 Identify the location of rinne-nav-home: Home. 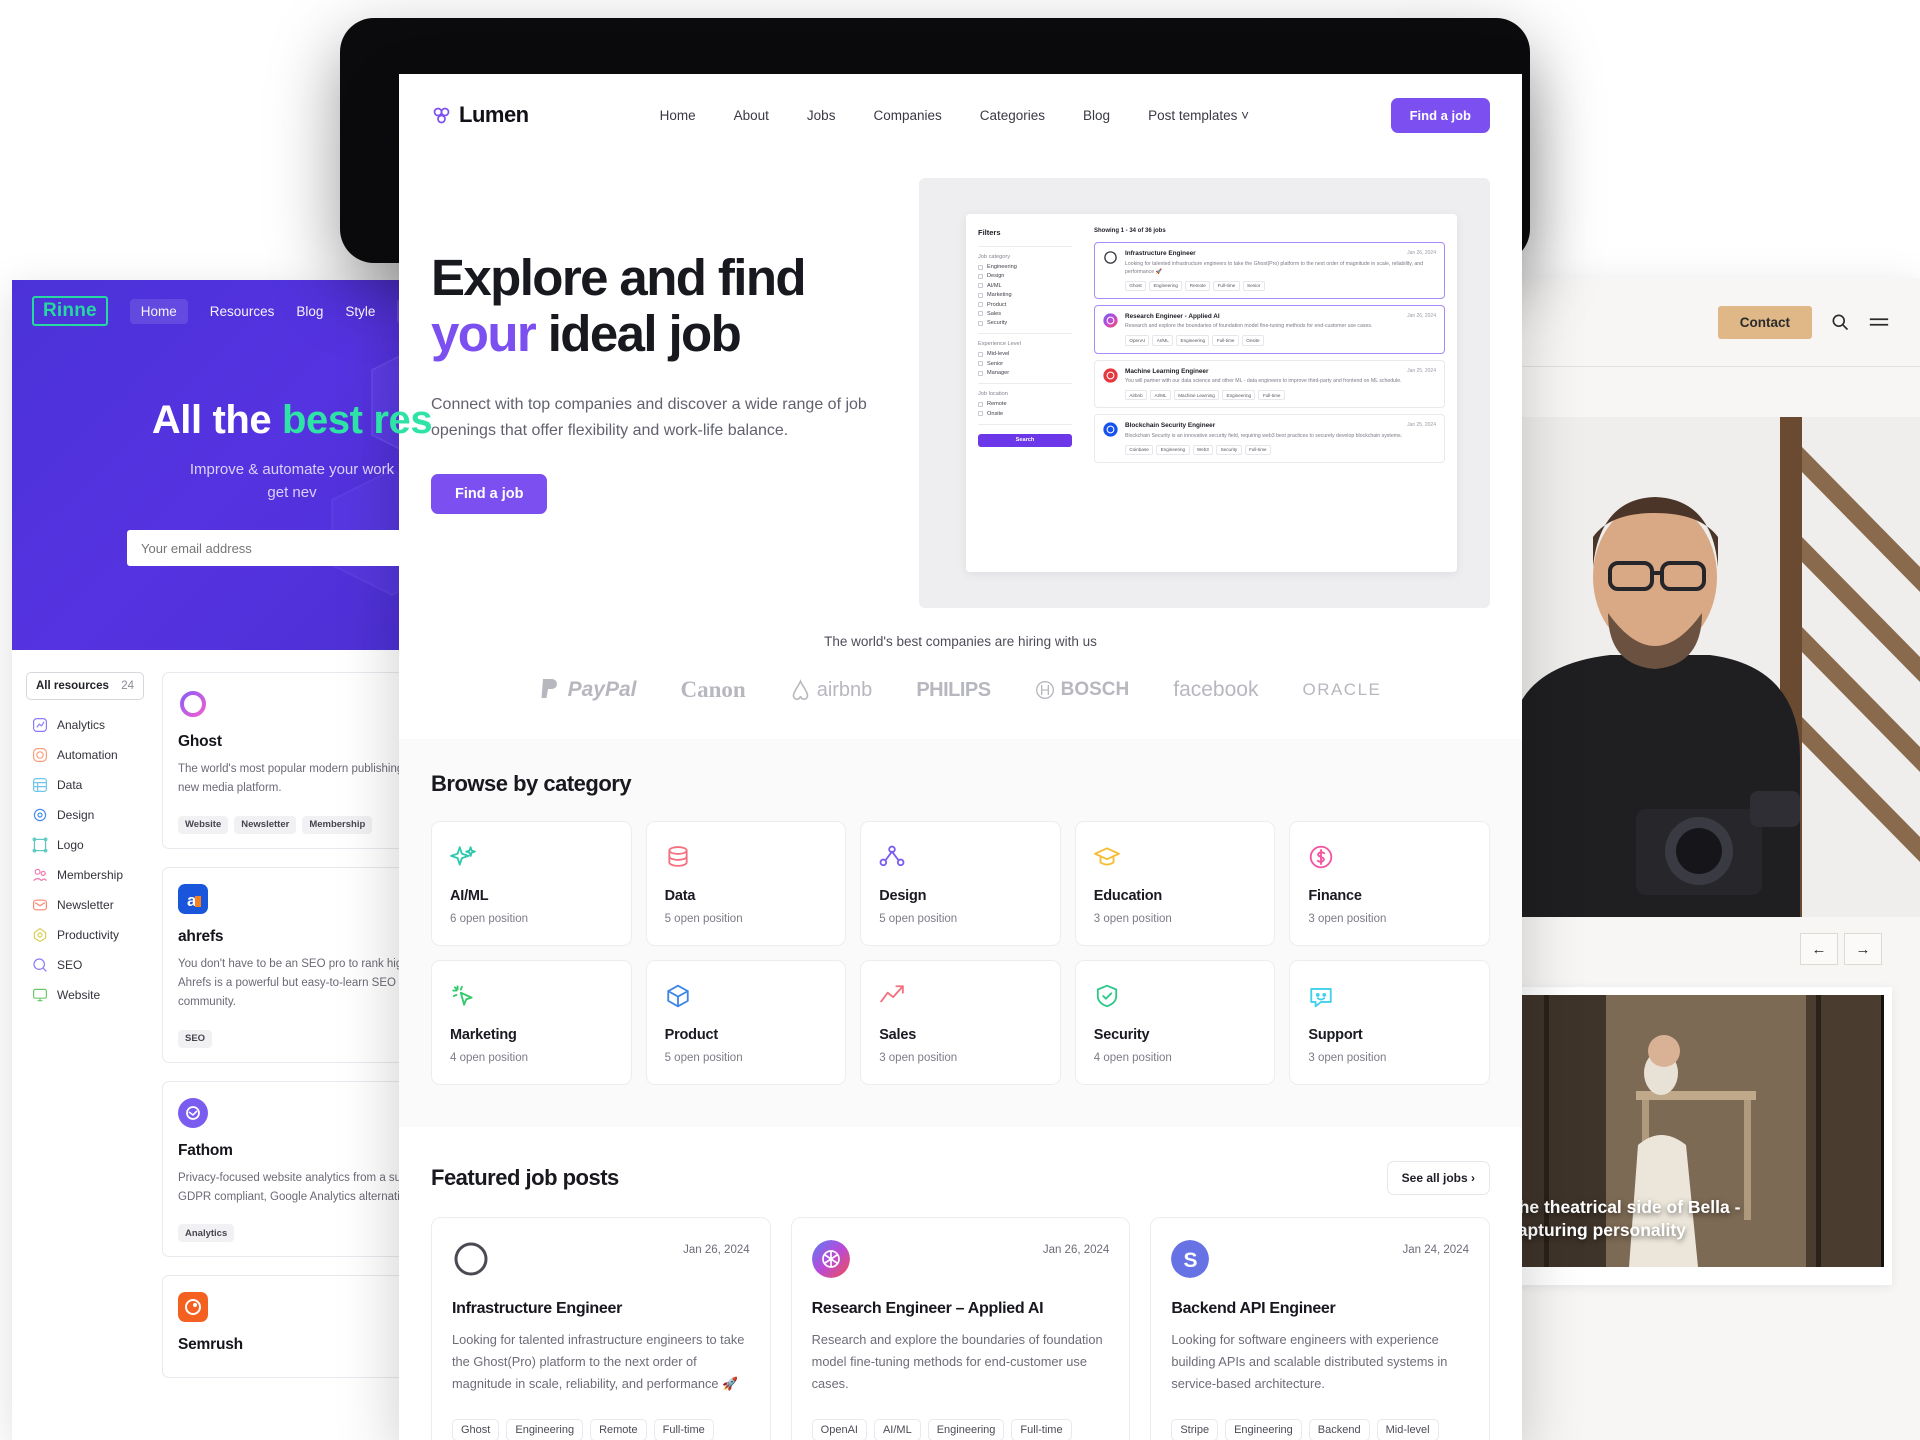
(158, 311).